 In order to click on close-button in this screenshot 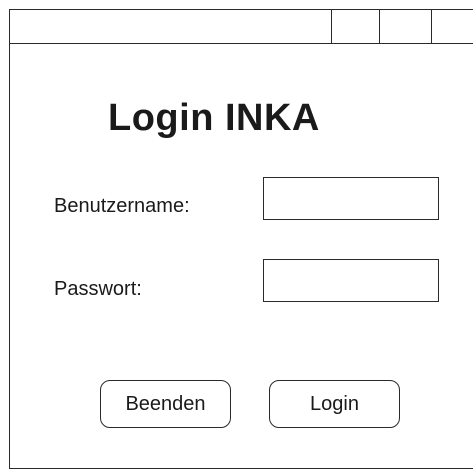, I will do `click(452, 26)`.